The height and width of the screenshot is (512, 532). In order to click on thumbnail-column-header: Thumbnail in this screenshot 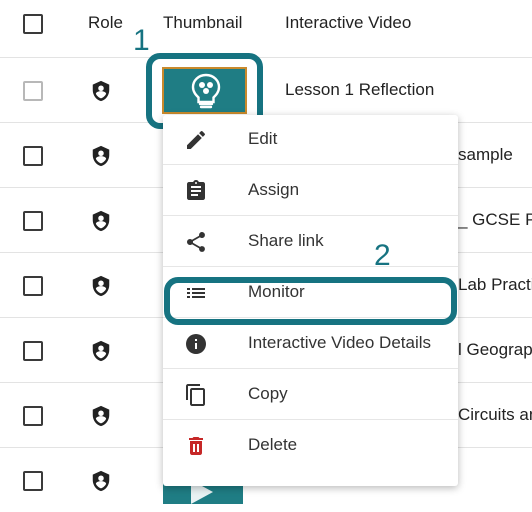, I will do `click(202, 23)`.